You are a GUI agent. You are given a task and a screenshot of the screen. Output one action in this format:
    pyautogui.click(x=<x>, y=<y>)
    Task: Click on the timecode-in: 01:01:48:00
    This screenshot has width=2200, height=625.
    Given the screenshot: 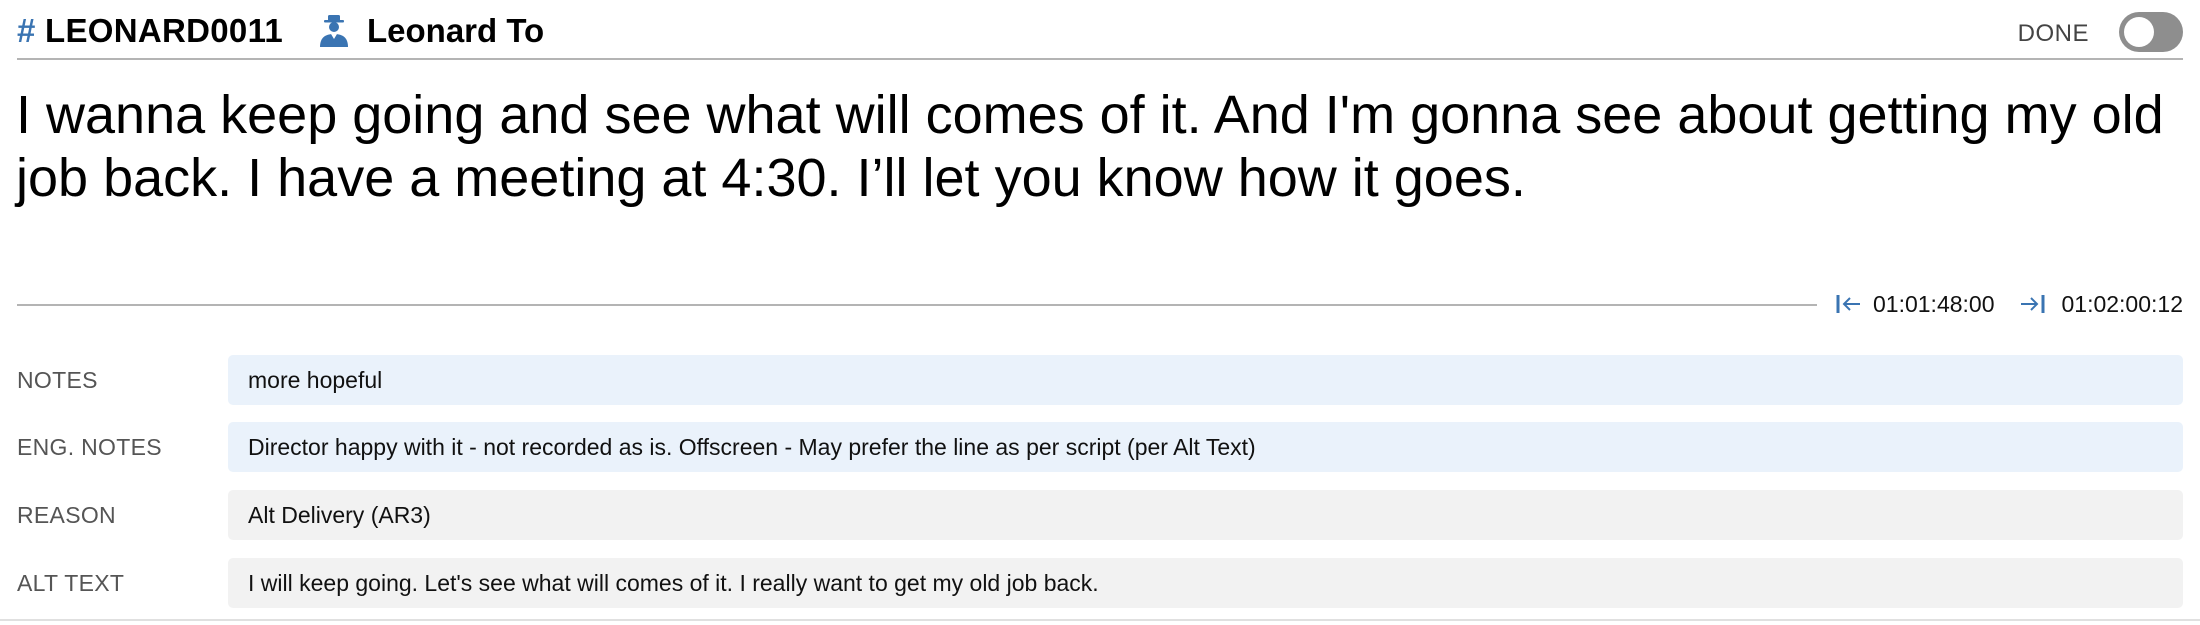 What is the action you would take?
    pyautogui.click(x=1934, y=304)
    